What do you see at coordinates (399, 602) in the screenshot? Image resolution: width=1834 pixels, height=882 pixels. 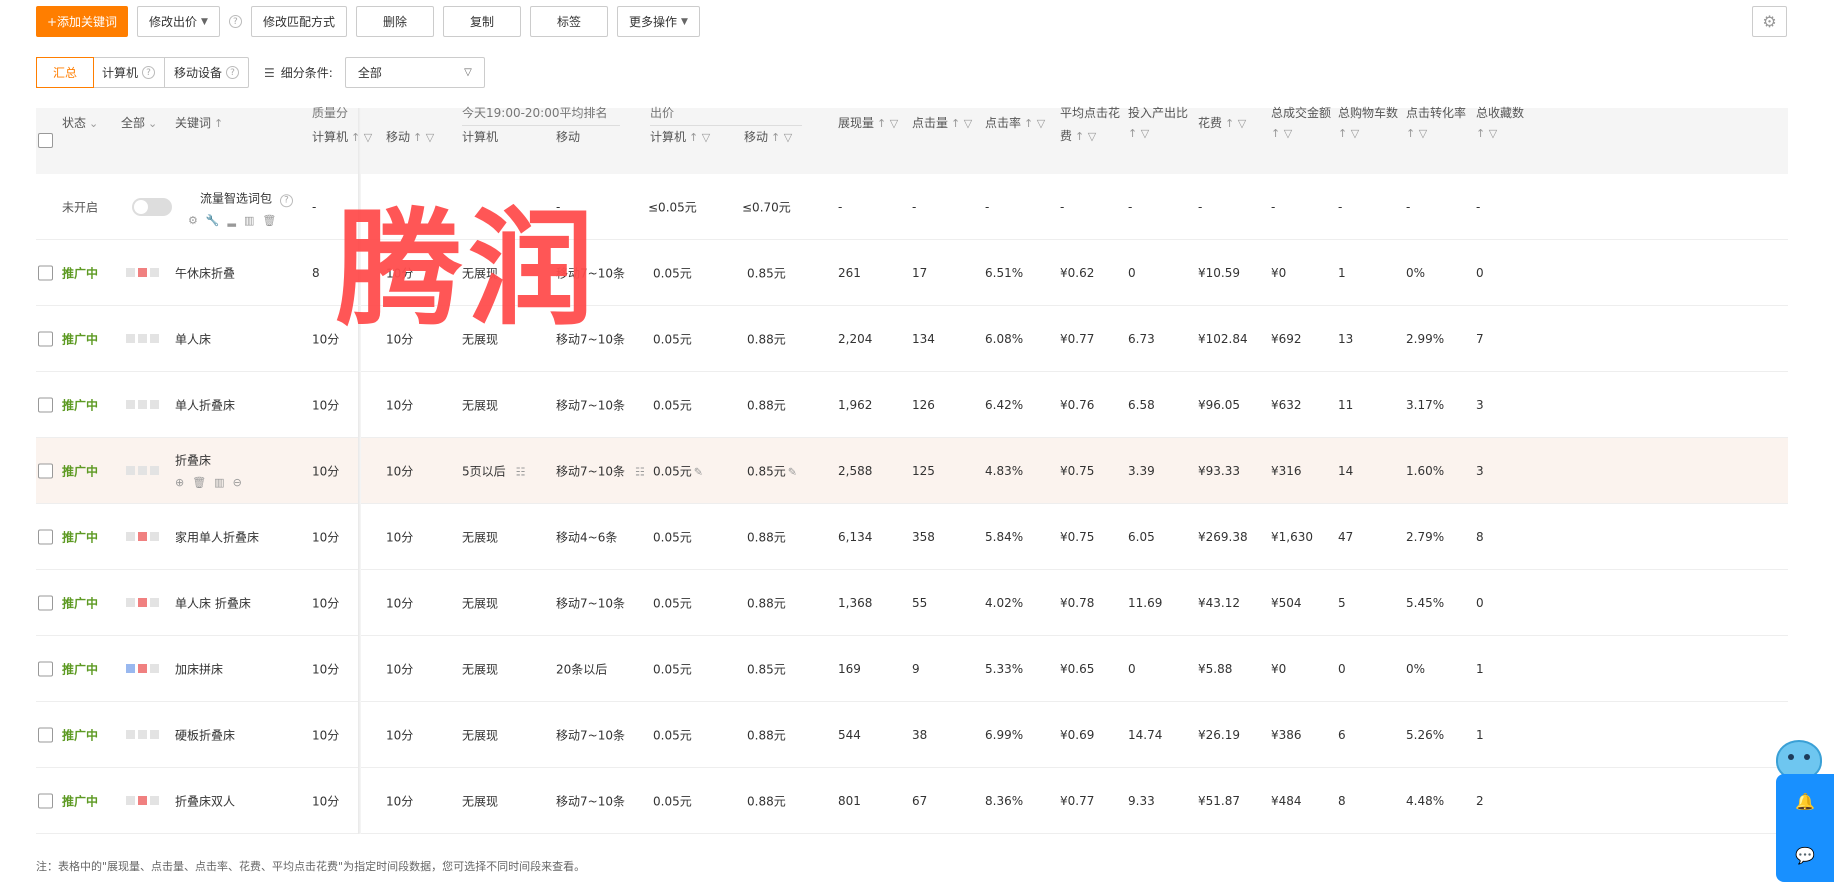 I see `row-quality-mobile: 10分` at bounding box center [399, 602].